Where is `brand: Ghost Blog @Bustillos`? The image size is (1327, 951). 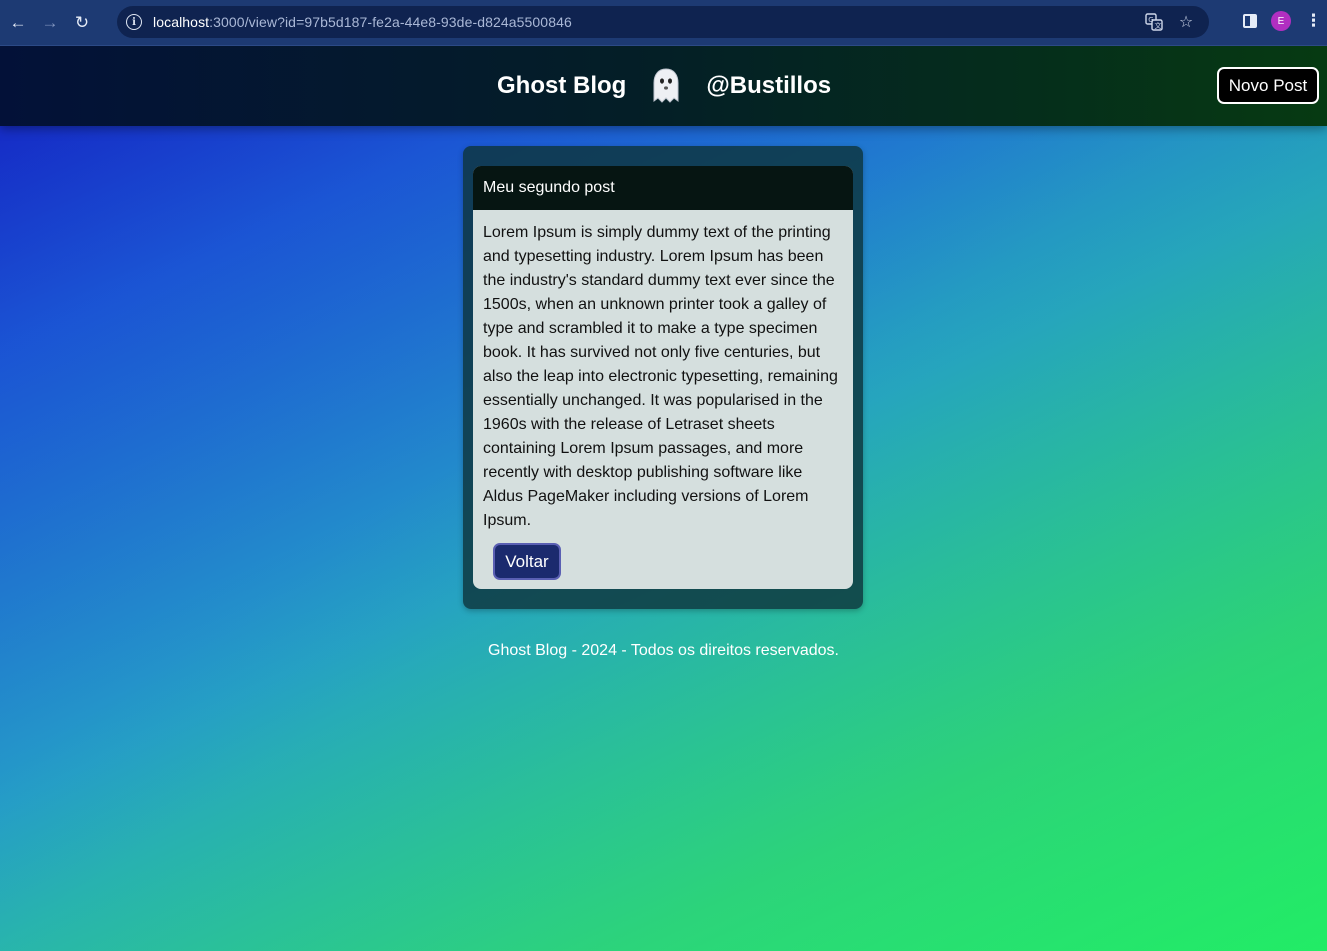 brand: Ghost Blog @Bustillos is located at coordinates (664, 85).